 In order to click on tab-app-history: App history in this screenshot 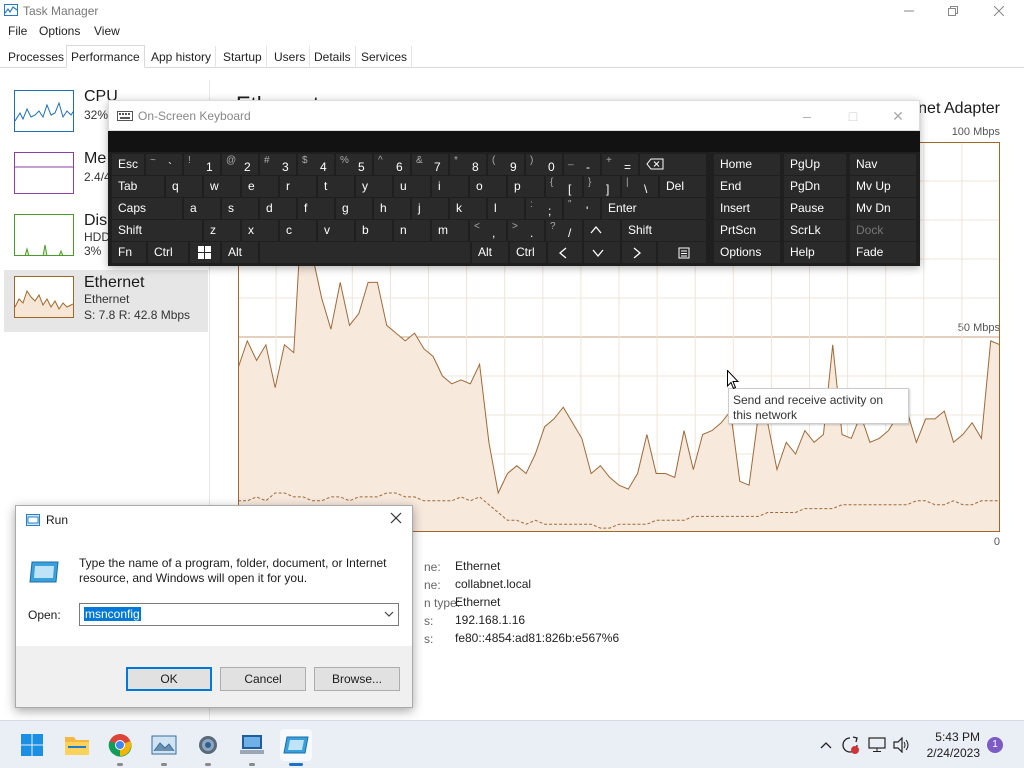, I will do `click(182, 57)`.